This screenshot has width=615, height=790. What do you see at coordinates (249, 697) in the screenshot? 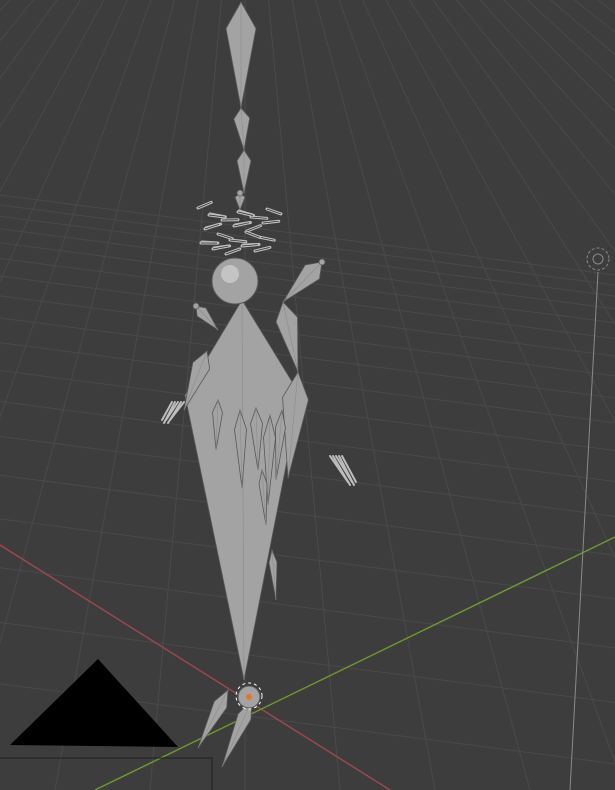
I see `origin-dot` at bounding box center [249, 697].